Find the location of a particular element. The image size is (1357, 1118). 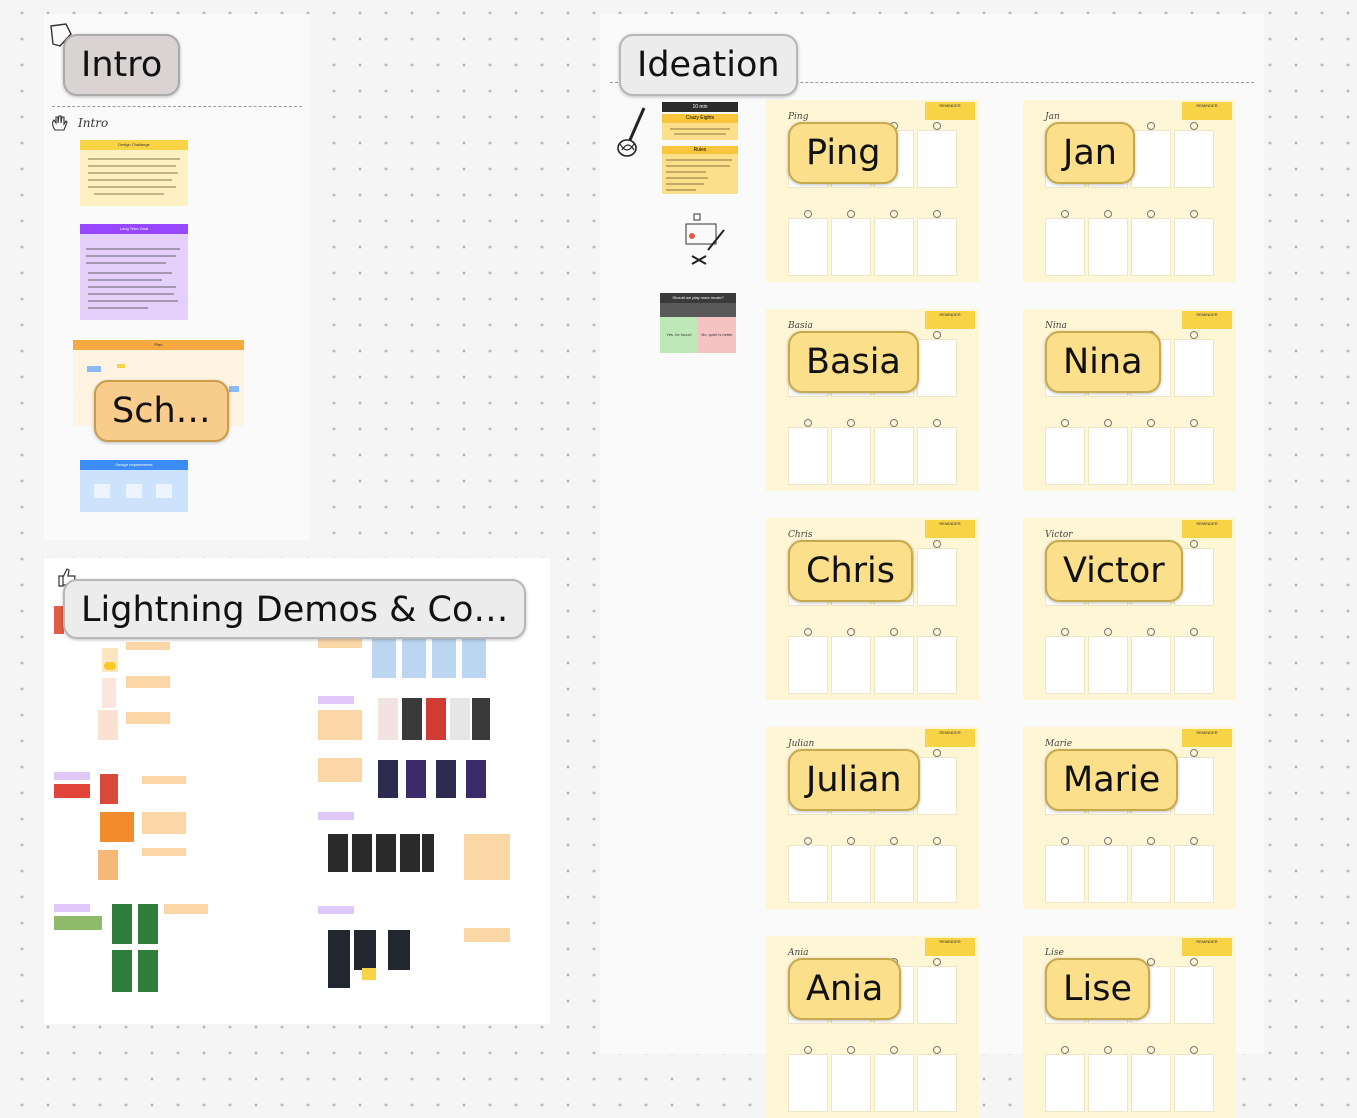

long-term-goal-card: Long Term Goal is located at coordinates (134, 272).